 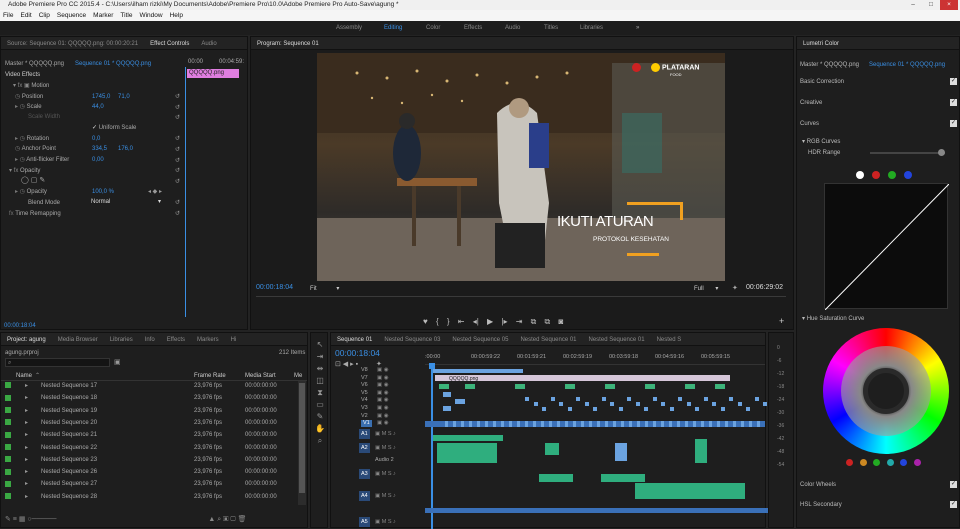 What do you see at coordinates (25, 15) in the screenshot?
I see `menu-edit: Edit` at bounding box center [25, 15].